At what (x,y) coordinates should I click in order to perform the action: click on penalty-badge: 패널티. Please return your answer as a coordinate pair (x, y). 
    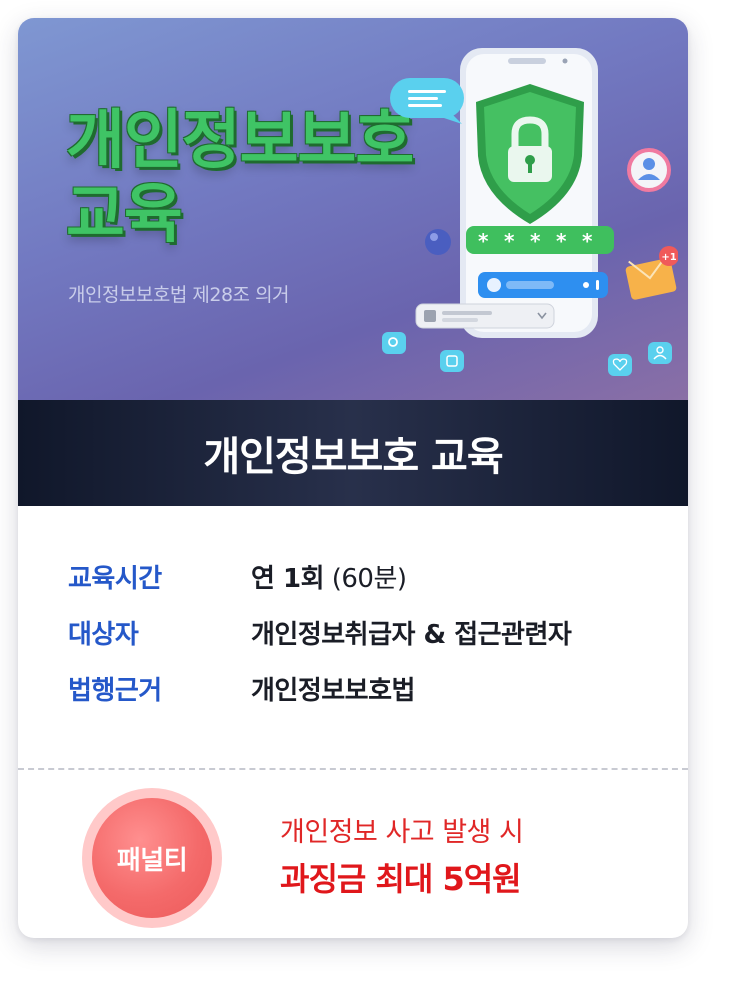
    Looking at the image, I should click on (152, 858).